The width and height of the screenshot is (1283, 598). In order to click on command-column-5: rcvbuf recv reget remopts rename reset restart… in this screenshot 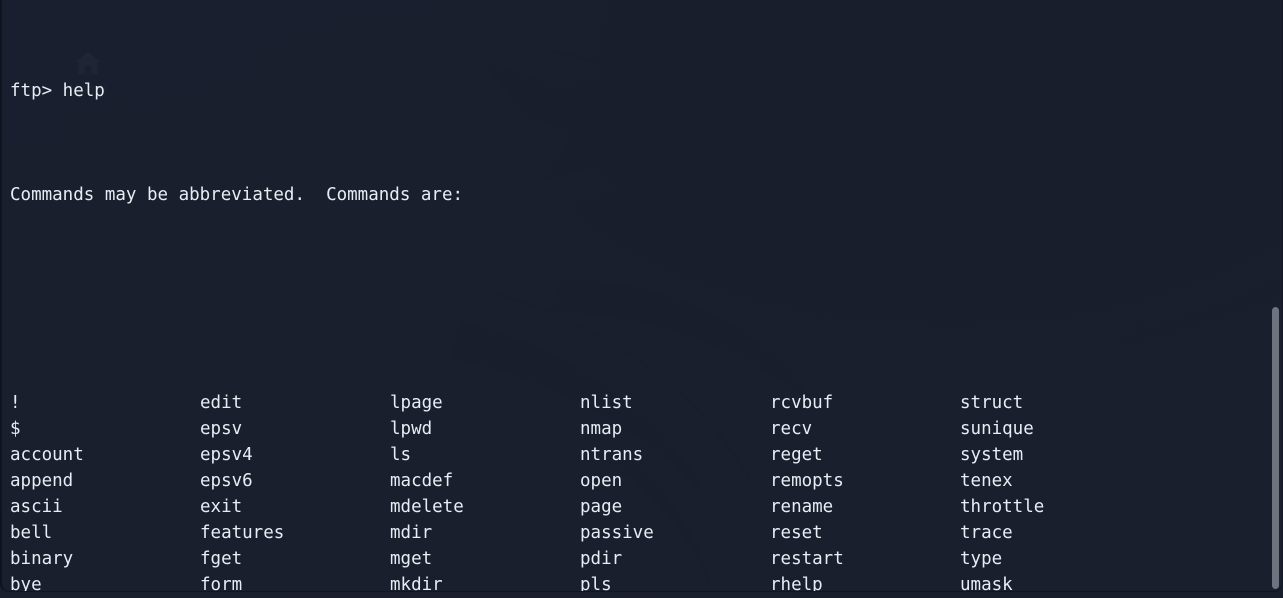, I will do `click(865, 491)`.